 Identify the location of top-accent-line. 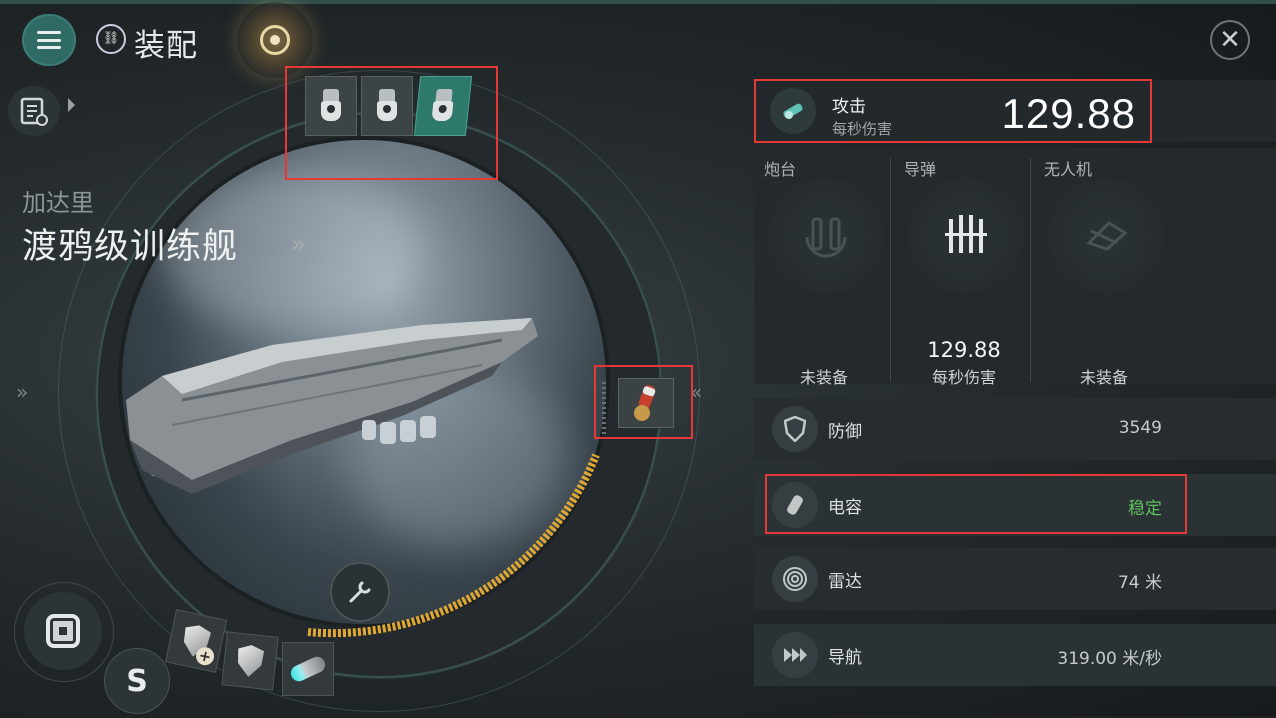
(638, 2).